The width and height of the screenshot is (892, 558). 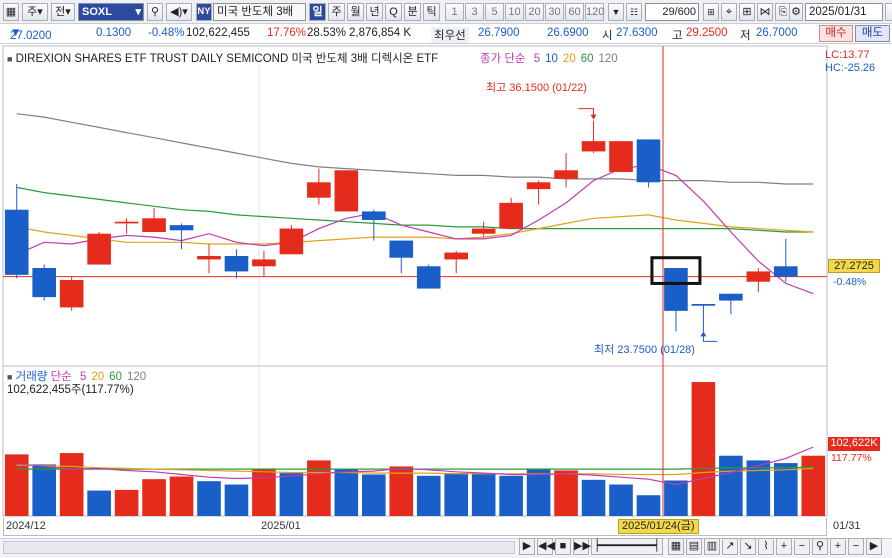 What do you see at coordinates (574, 12) in the screenshot?
I see `interval-tab-60: 60` at bounding box center [574, 12].